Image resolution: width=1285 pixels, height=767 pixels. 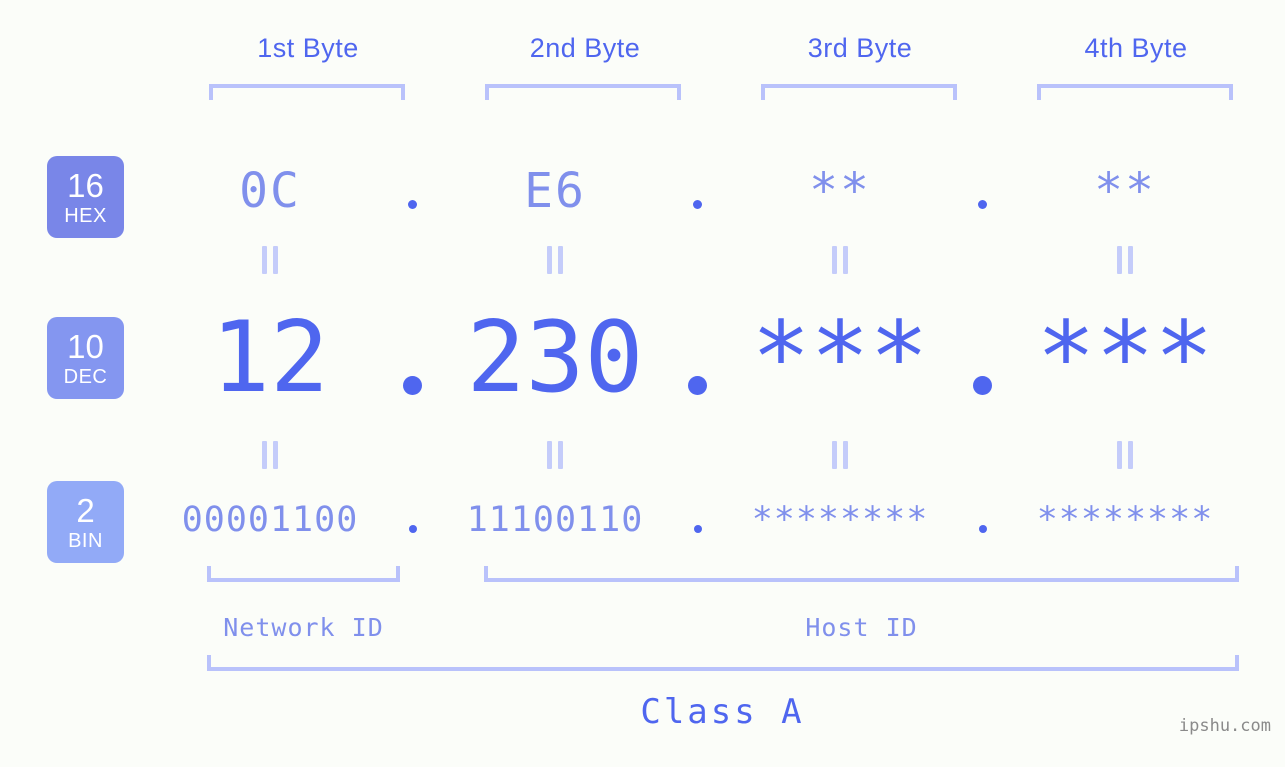 I want to click on class-bracket, so click(x=723, y=663).